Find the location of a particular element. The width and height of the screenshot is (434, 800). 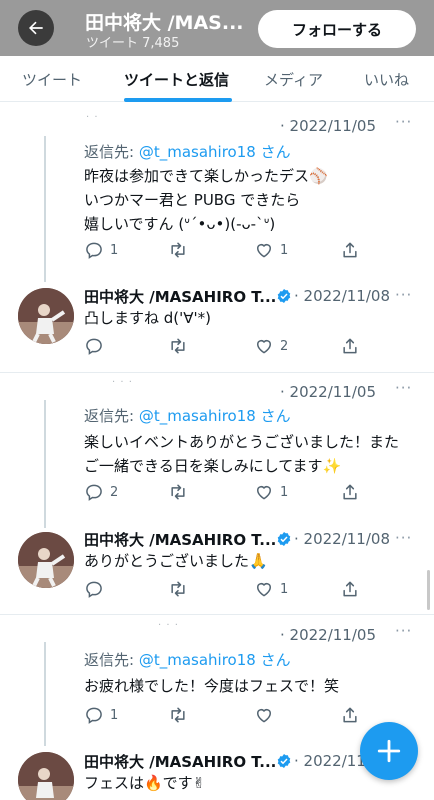

compose-plus-icon is located at coordinates (389, 751).